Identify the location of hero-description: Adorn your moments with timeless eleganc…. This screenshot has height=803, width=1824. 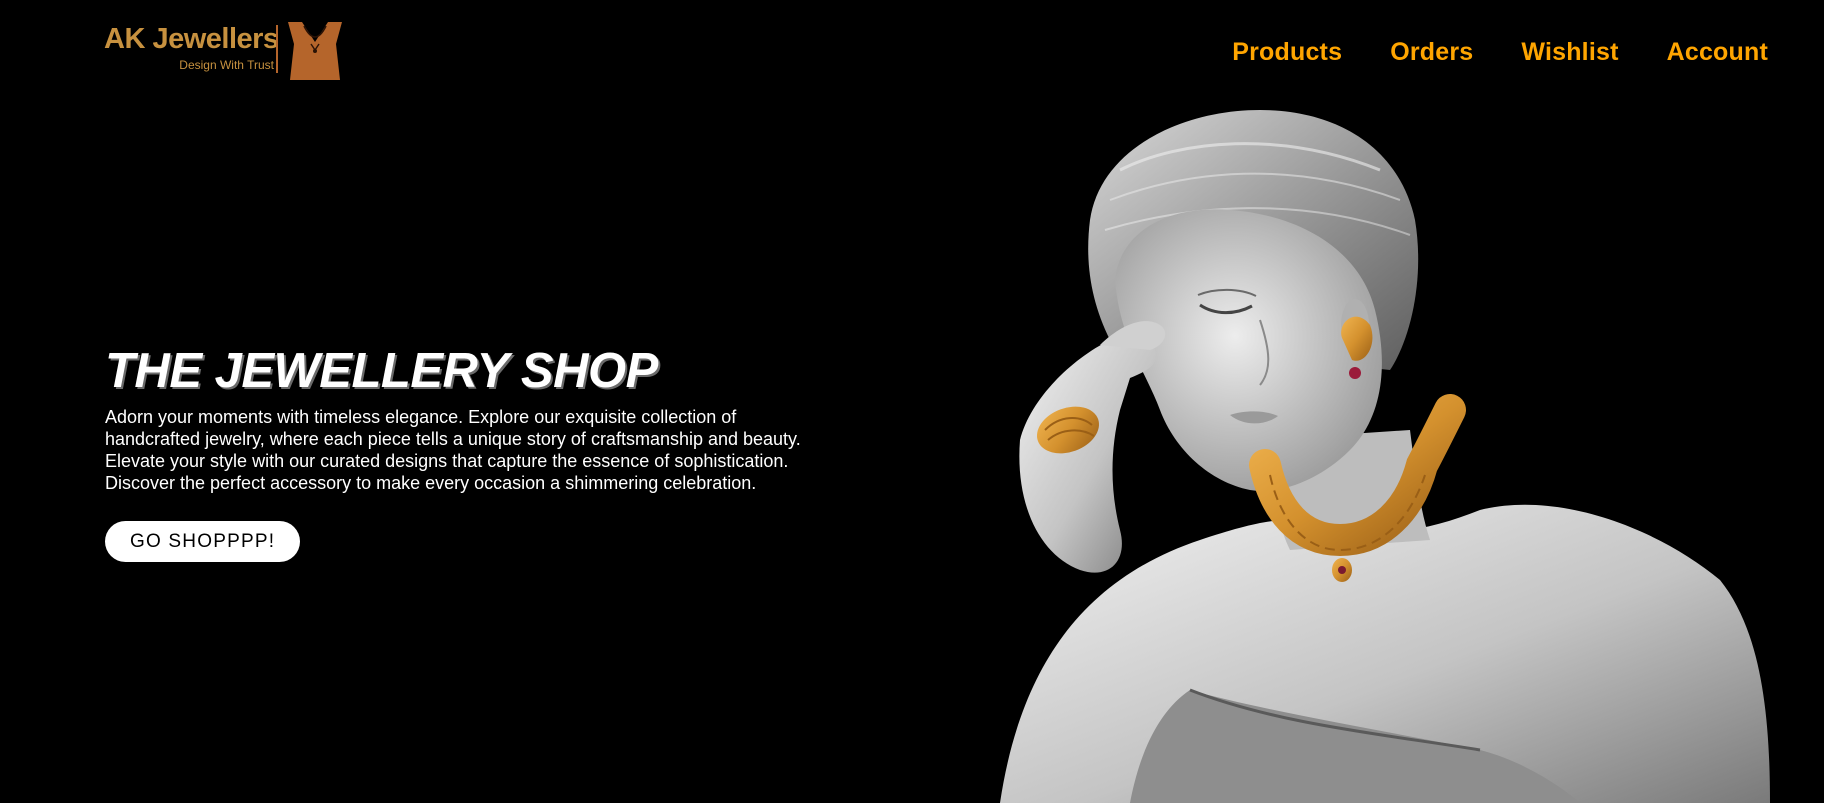
(453, 450).